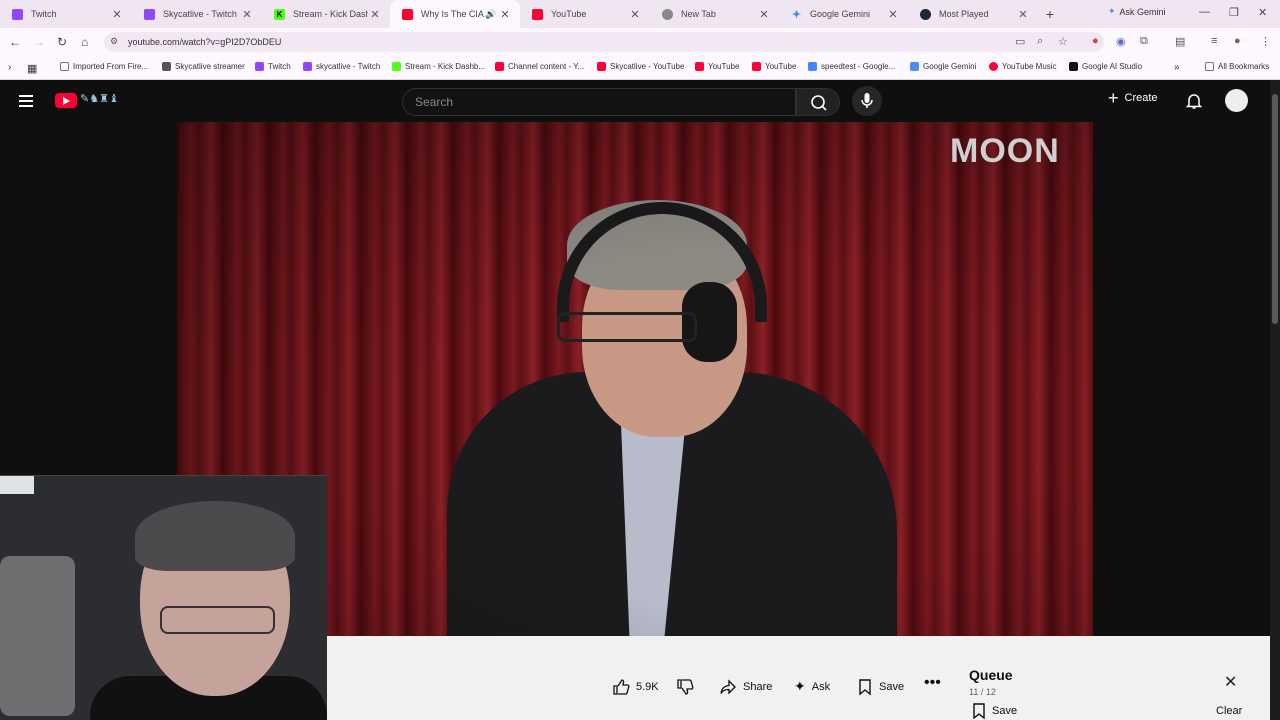  What do you see at coordinates (943, 66) in the screenshot?
I see `bookmark-google-gemini: Google Gemini` at bounding box center [943, 66].